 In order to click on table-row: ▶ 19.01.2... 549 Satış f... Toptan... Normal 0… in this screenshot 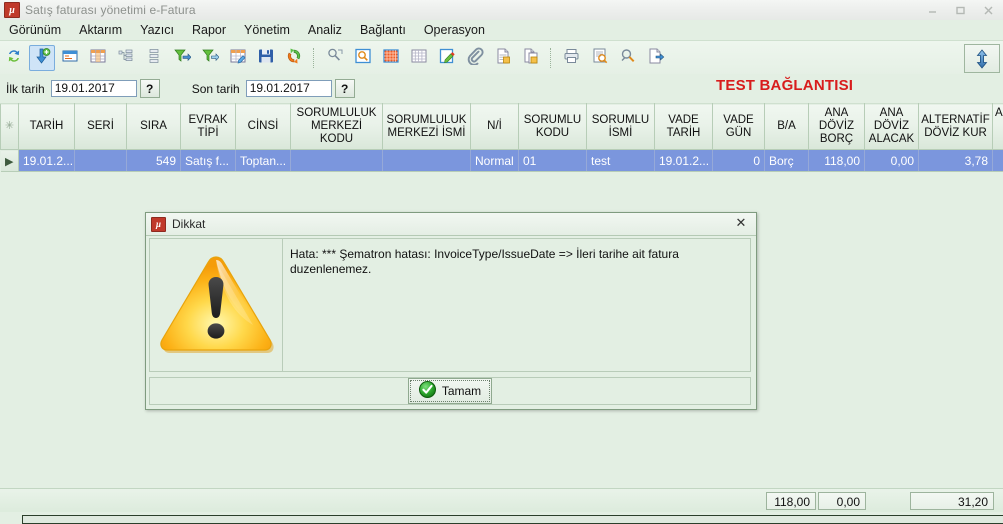, I will do `click(501, 160)`.